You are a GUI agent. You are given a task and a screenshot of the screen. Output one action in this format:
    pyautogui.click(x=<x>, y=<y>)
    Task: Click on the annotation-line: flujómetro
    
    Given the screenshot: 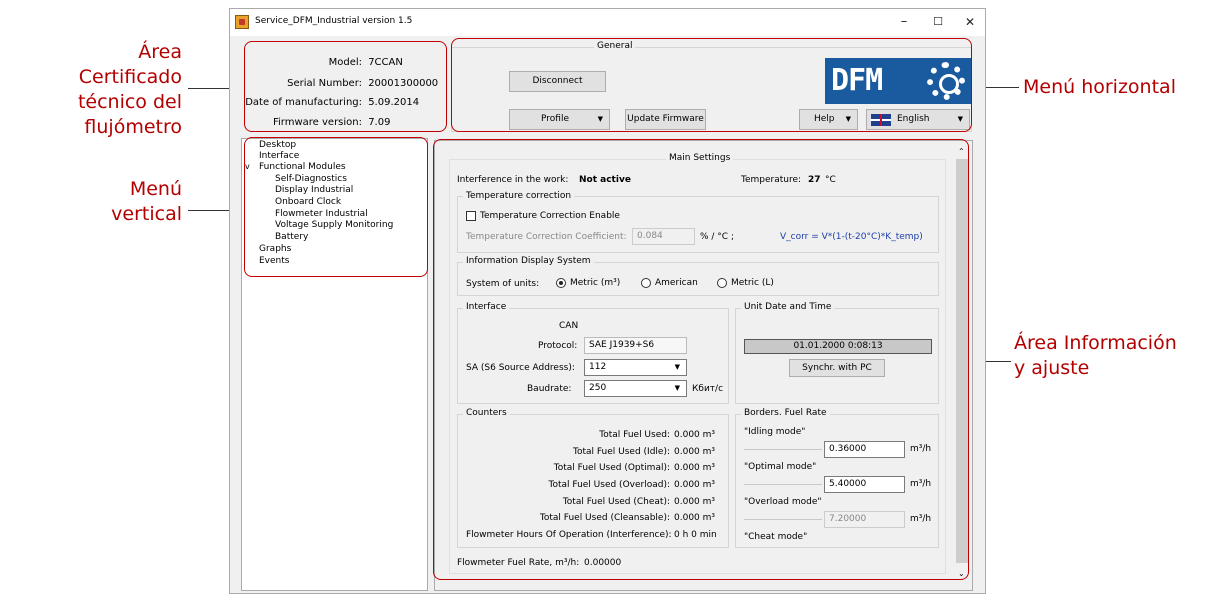 What is the action you would take?
    pyautogui.click(x=133, y=127)
    